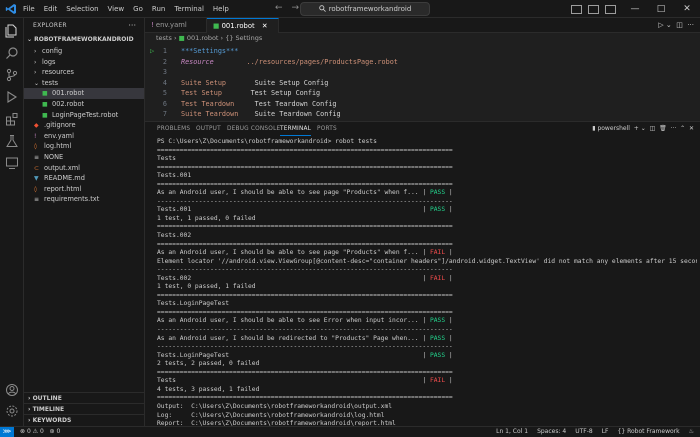 The image size is (700, 437). I want to click on remote-indicator-icon: ⋙, so click(7, 432).